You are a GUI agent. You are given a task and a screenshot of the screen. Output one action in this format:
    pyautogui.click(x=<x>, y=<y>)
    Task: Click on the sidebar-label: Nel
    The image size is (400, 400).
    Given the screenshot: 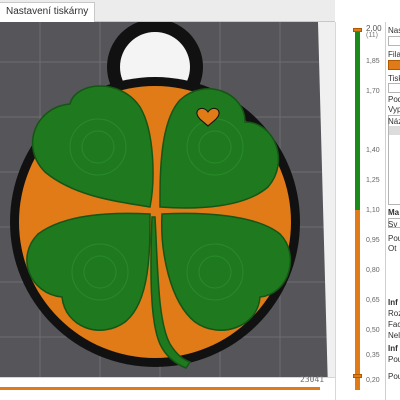 What is the action you would take?
    pyautogui.click(x=394, y=335)
    